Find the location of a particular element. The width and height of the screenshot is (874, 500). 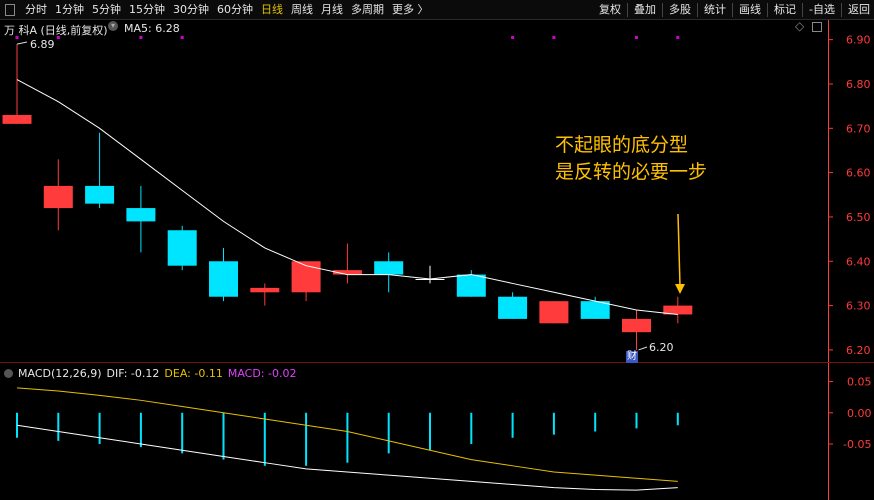

period-tab: 更多 〉 is located at coordinates (410, 10).